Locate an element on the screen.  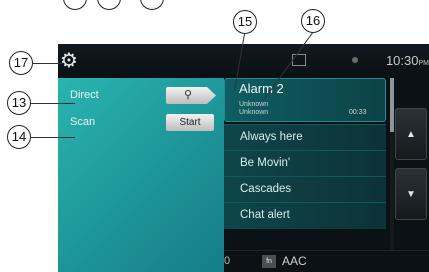
clock: 10:30PM is located at coordinates (407, 60).